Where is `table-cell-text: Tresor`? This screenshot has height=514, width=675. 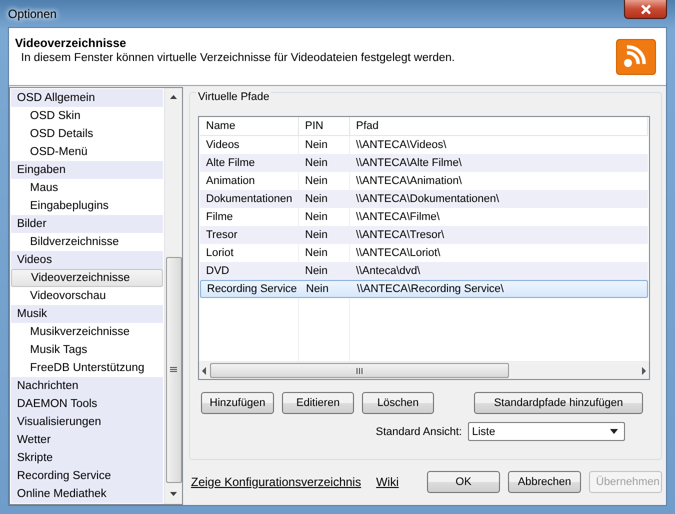
table-cell-text: Tresor is located at coordinates (221, 235).